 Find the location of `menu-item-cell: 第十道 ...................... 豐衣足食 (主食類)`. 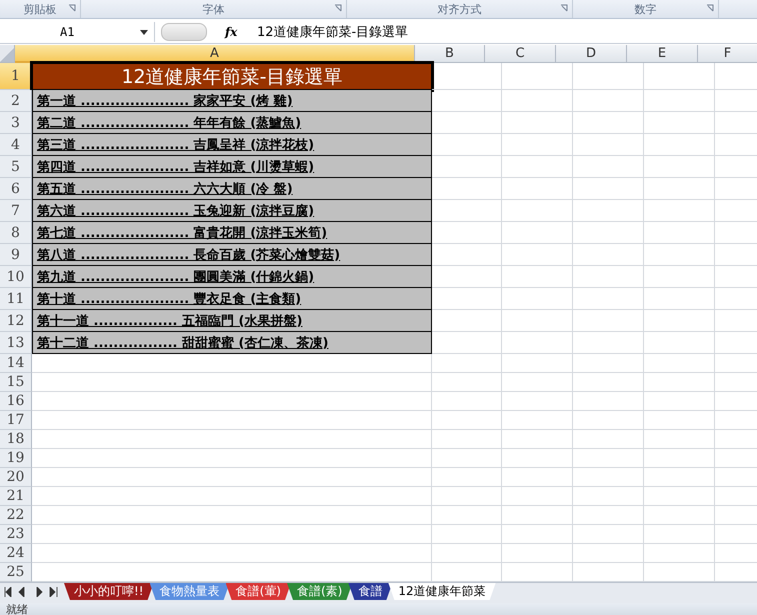

menu-item-cell: 第十道 ...................... 豐衣足食 (主食類) is located at coordinates (232, 299).